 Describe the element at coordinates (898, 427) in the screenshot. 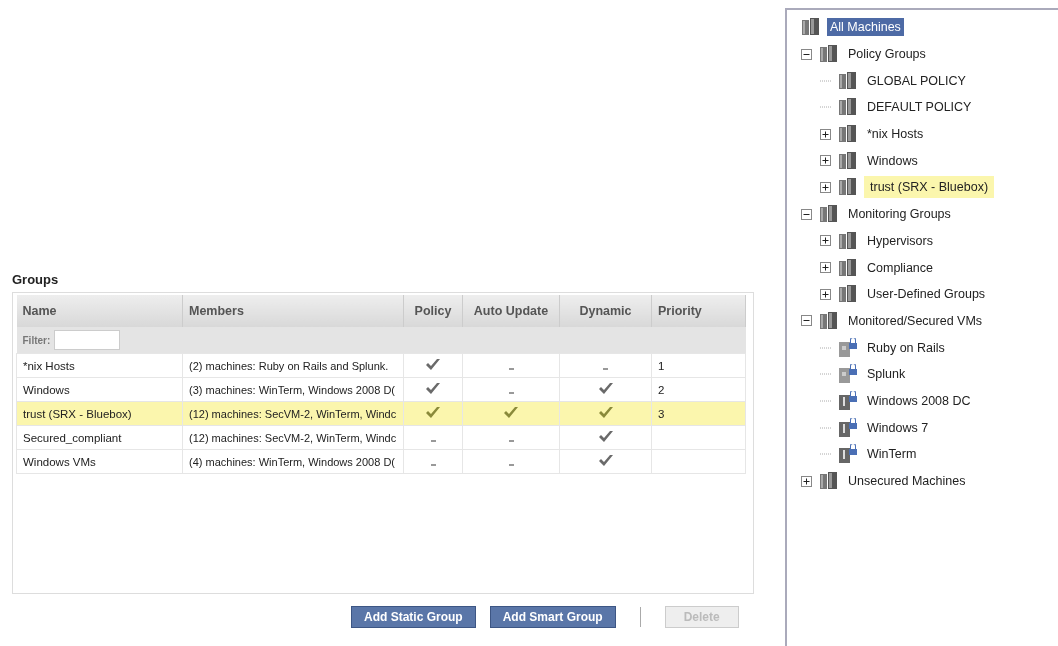

I see `tree-item: Windows 7` at that location.